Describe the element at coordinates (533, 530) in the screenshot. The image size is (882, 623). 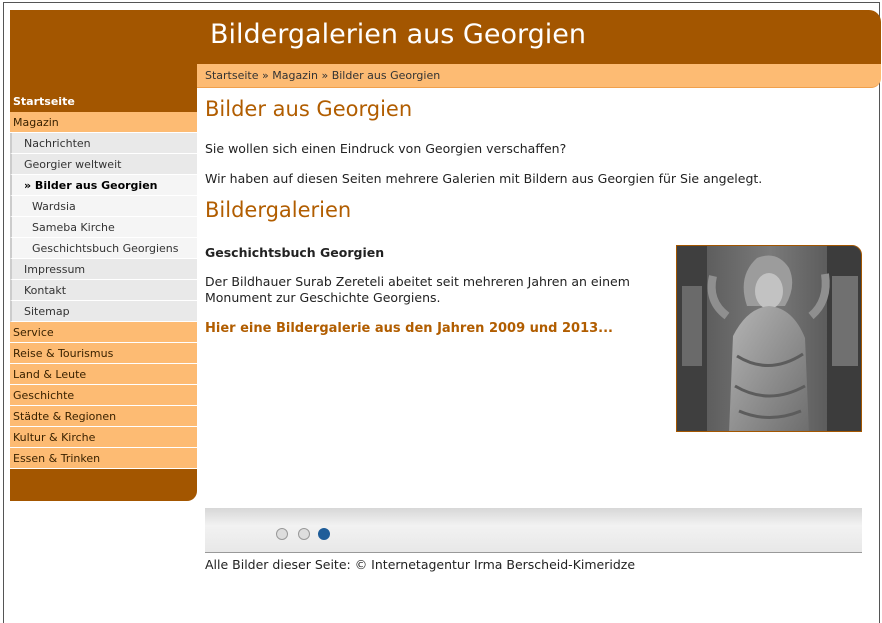
I see `image-slider-controls` at that location.